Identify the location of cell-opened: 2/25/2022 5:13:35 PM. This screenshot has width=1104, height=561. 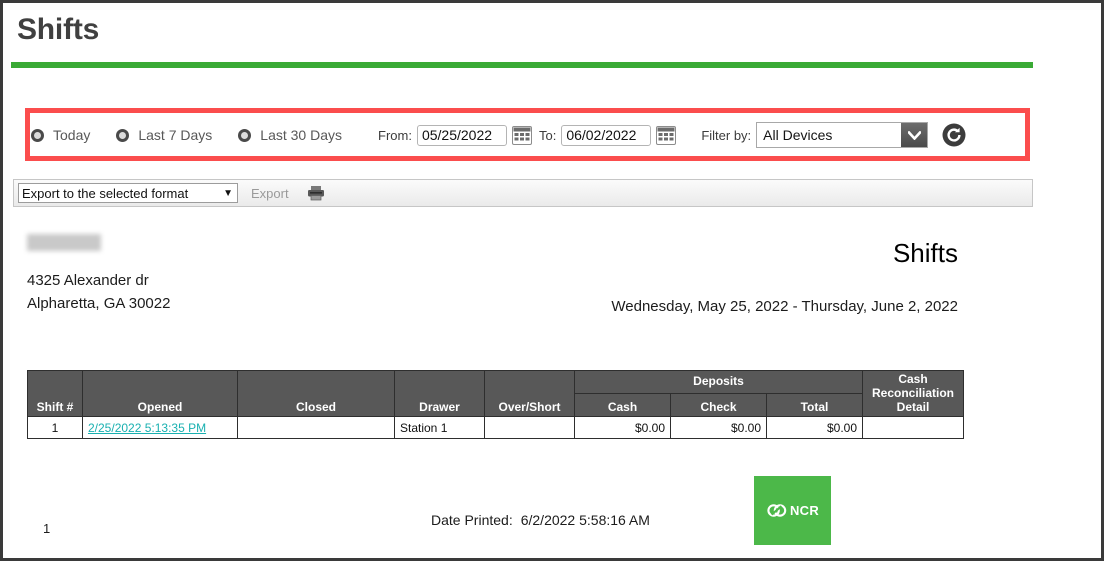
(160, 428).